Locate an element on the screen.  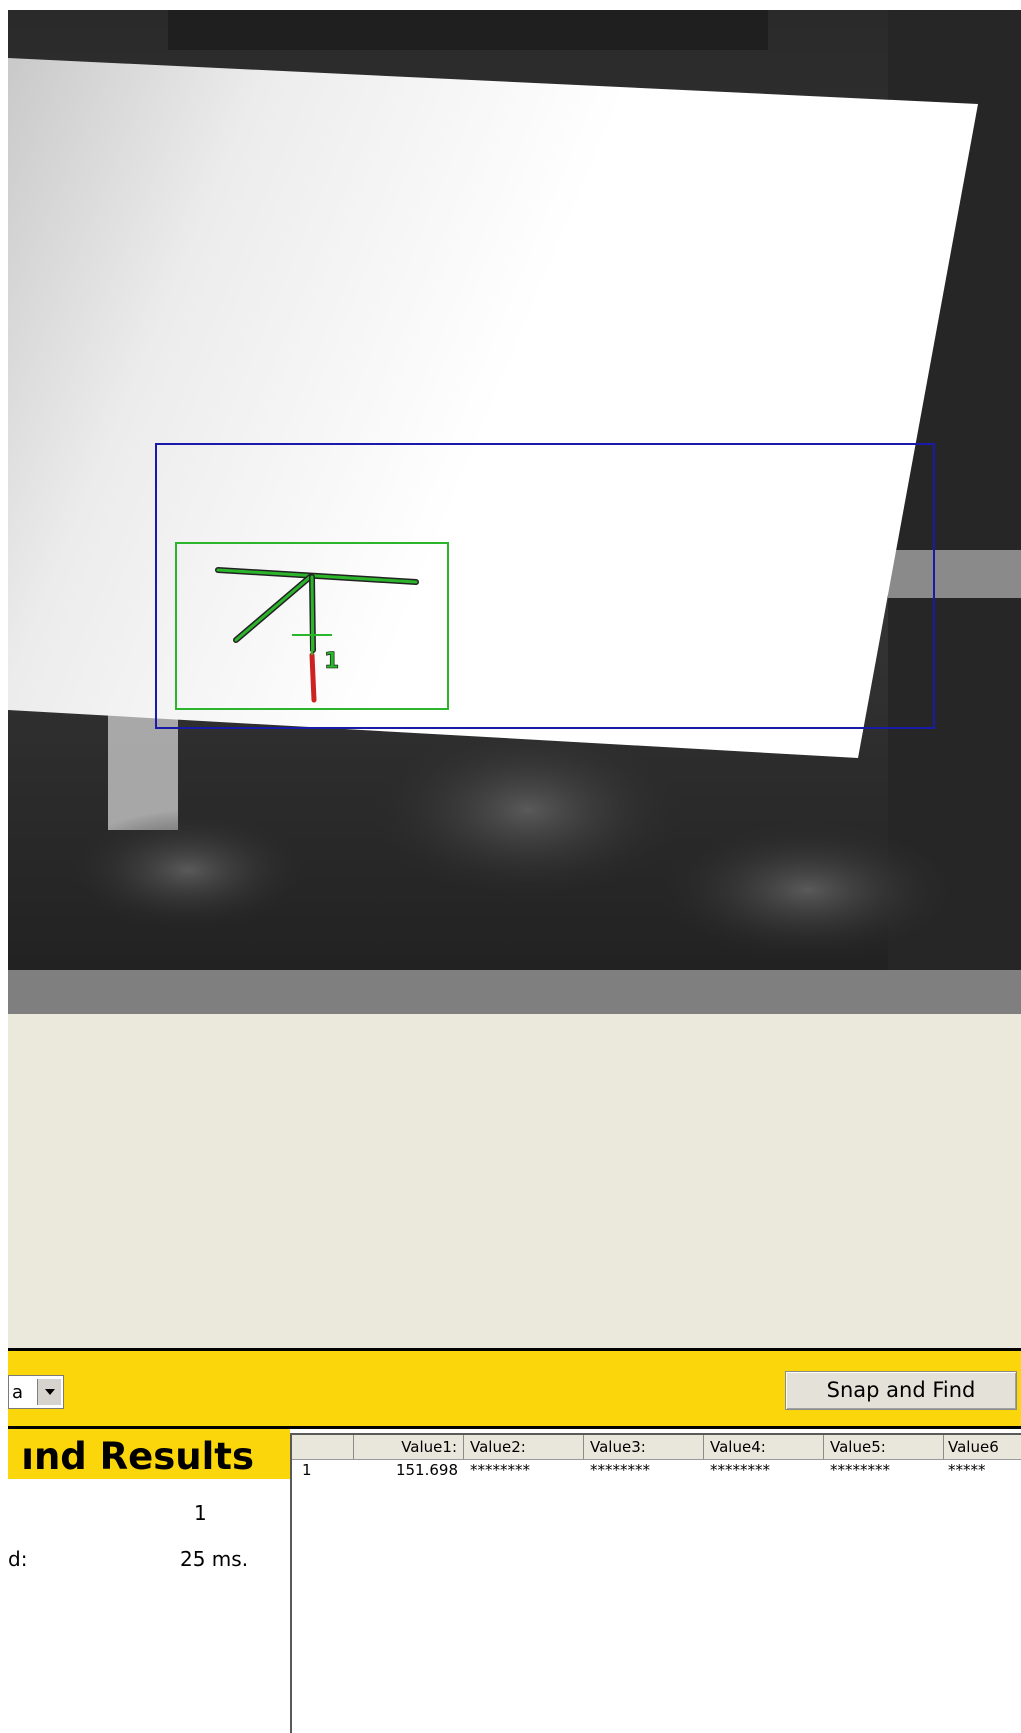
grid-header-value3: Value3: is located at coordinates (644, 1447).